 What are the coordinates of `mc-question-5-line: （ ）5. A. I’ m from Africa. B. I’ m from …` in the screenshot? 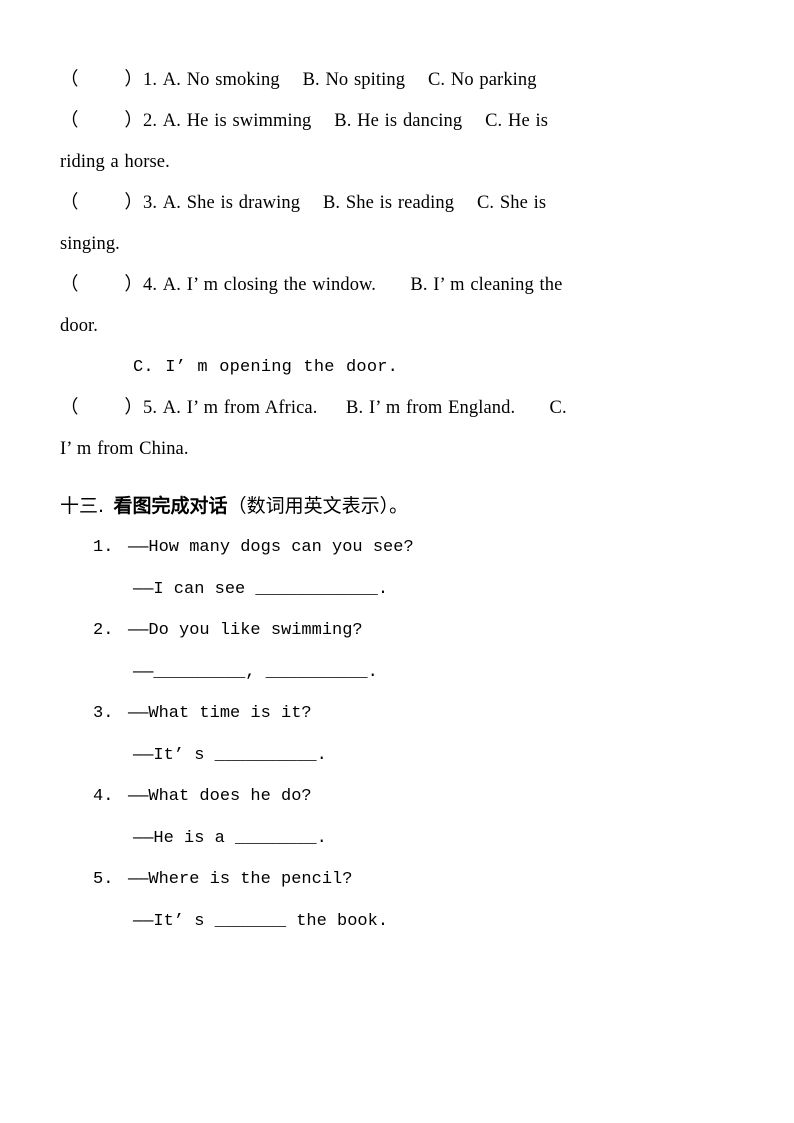 It's located at (313, 408).